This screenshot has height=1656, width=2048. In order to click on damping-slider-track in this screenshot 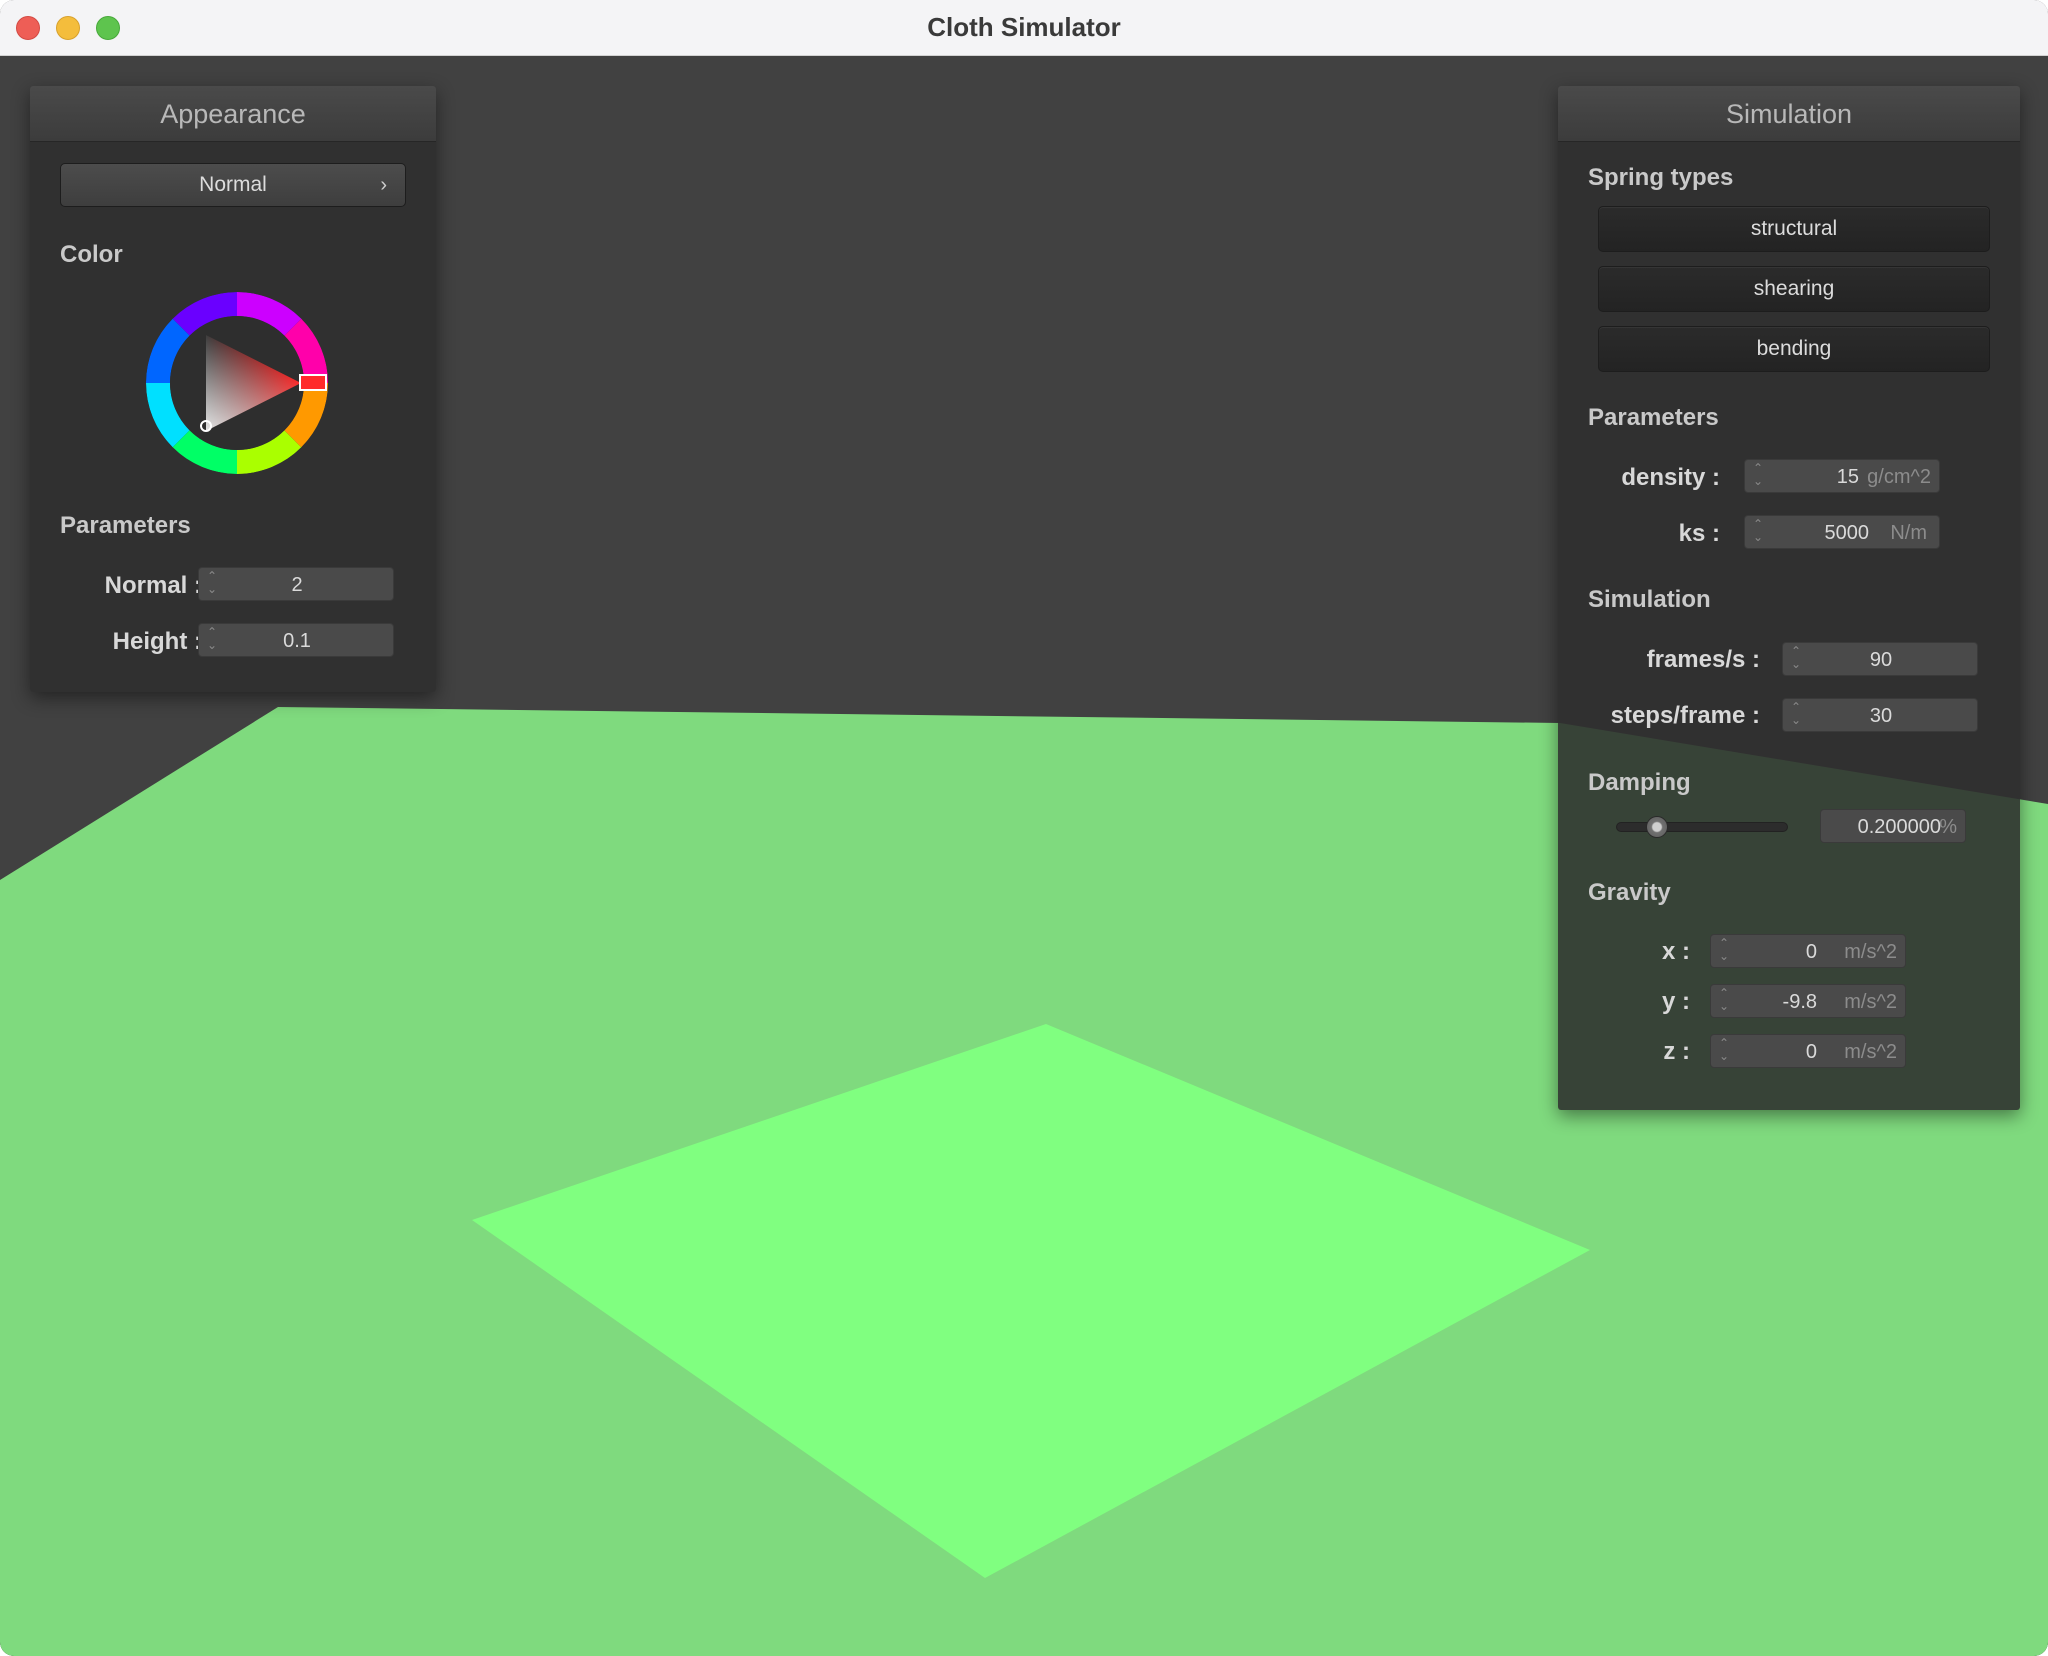, I will do `click(1702, 827)`.